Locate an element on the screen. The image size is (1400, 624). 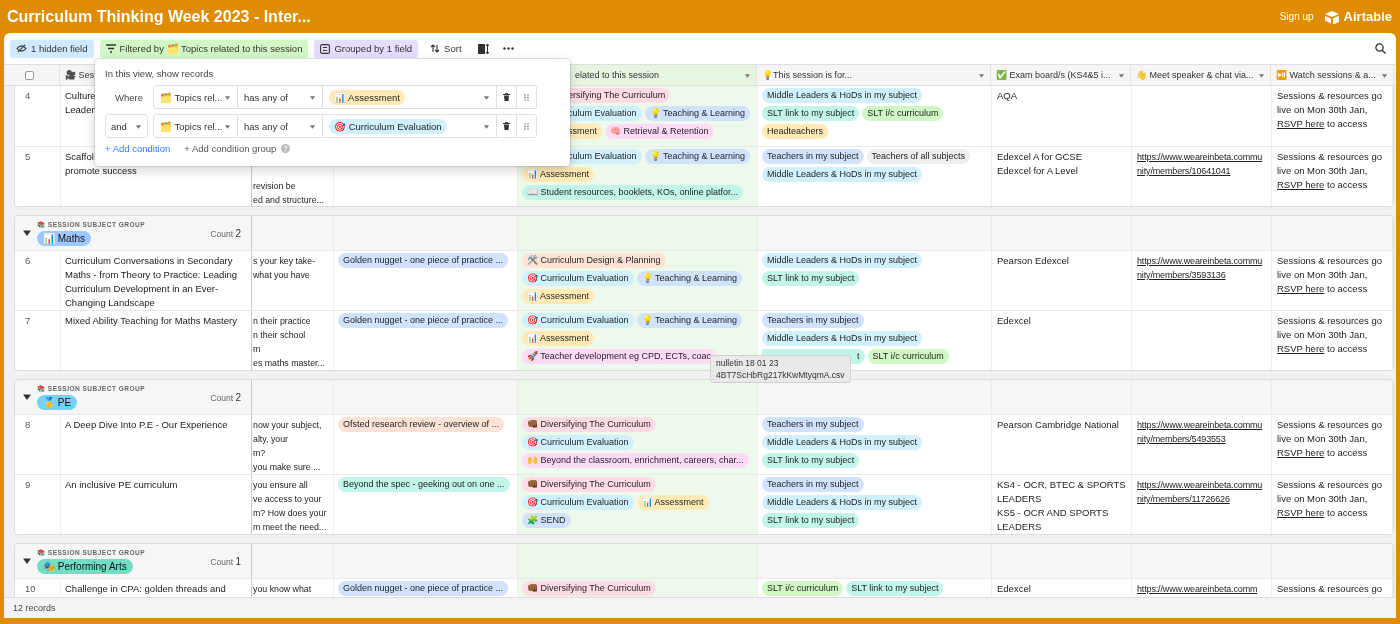
audience-tag: Headteachers is located at coordinates (795, 131).